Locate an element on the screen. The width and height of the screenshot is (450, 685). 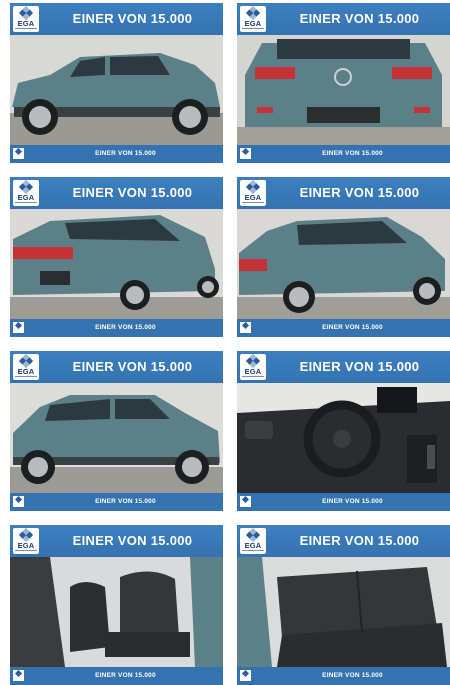
gallery-image-1: EGA EINER VON 15.000 EINER VON 15.000 is located at coordinates (116, 83).